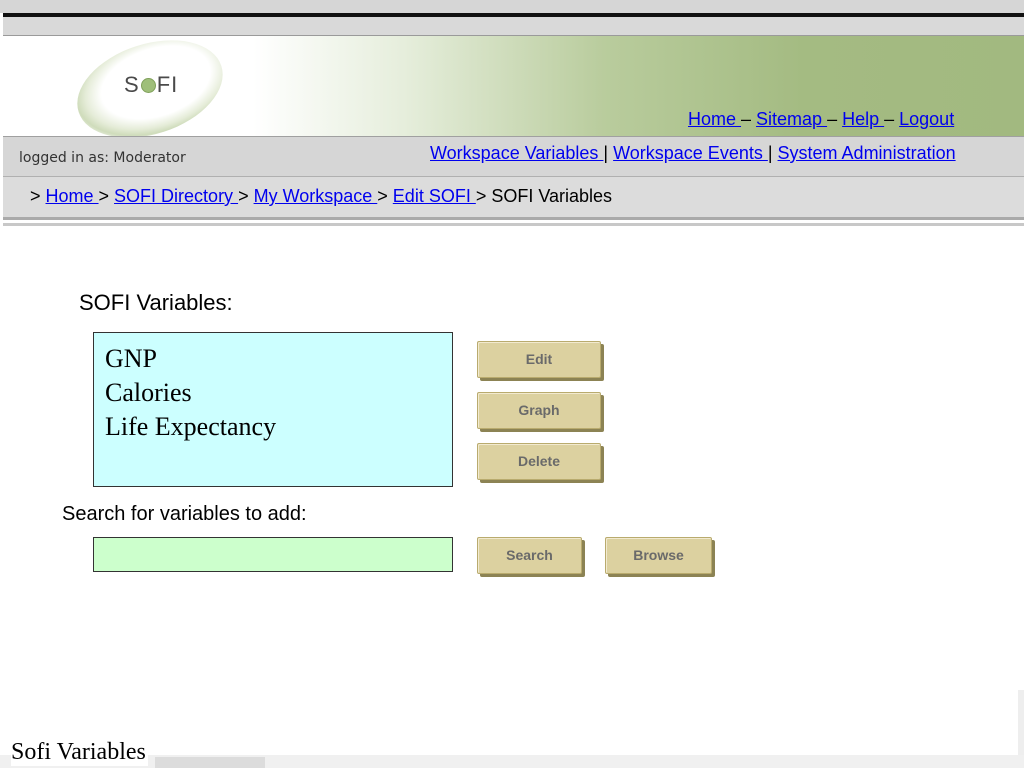 The height and width of the screenshot is (768, 1024). Describe the element at coordinates (690, 153) in the screenshot. I see `workspace-events-link: Workspace Events` at that location.